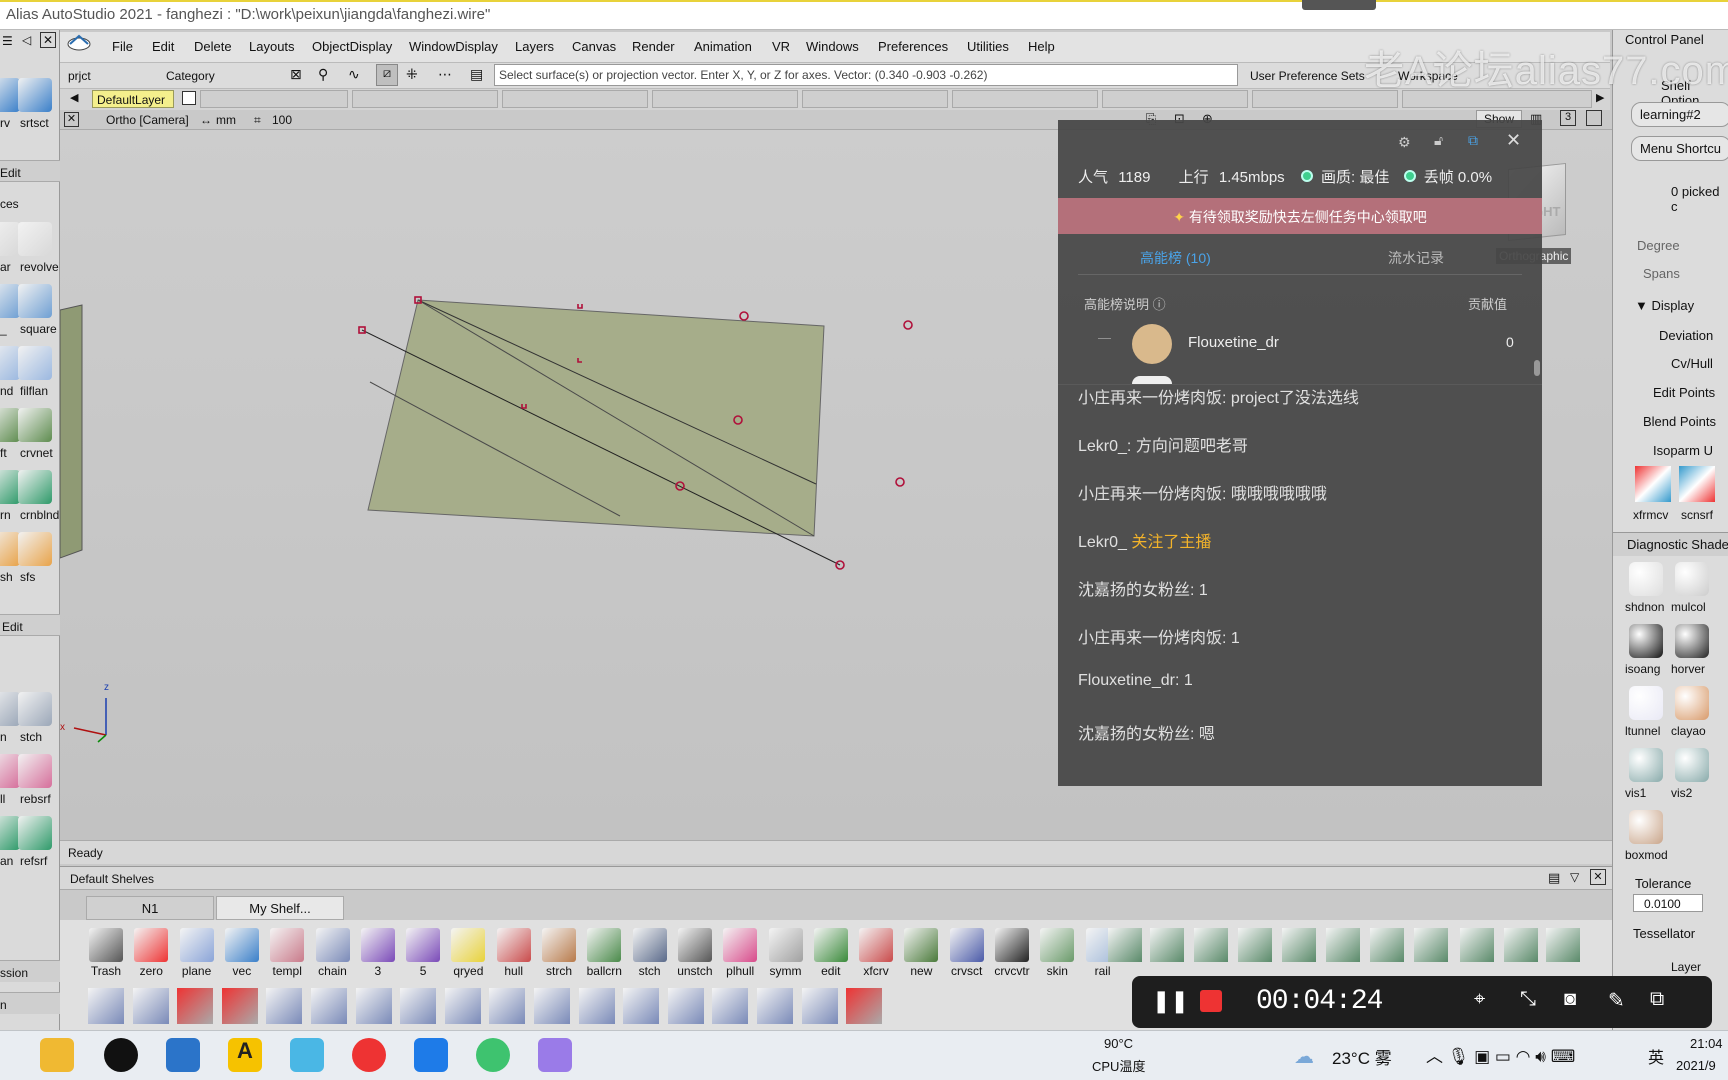  What do you see at coordinates (1679, 421) in the screenshot?
I see `blend-points-label: Blend Points` at bounding box center [1679, 421].